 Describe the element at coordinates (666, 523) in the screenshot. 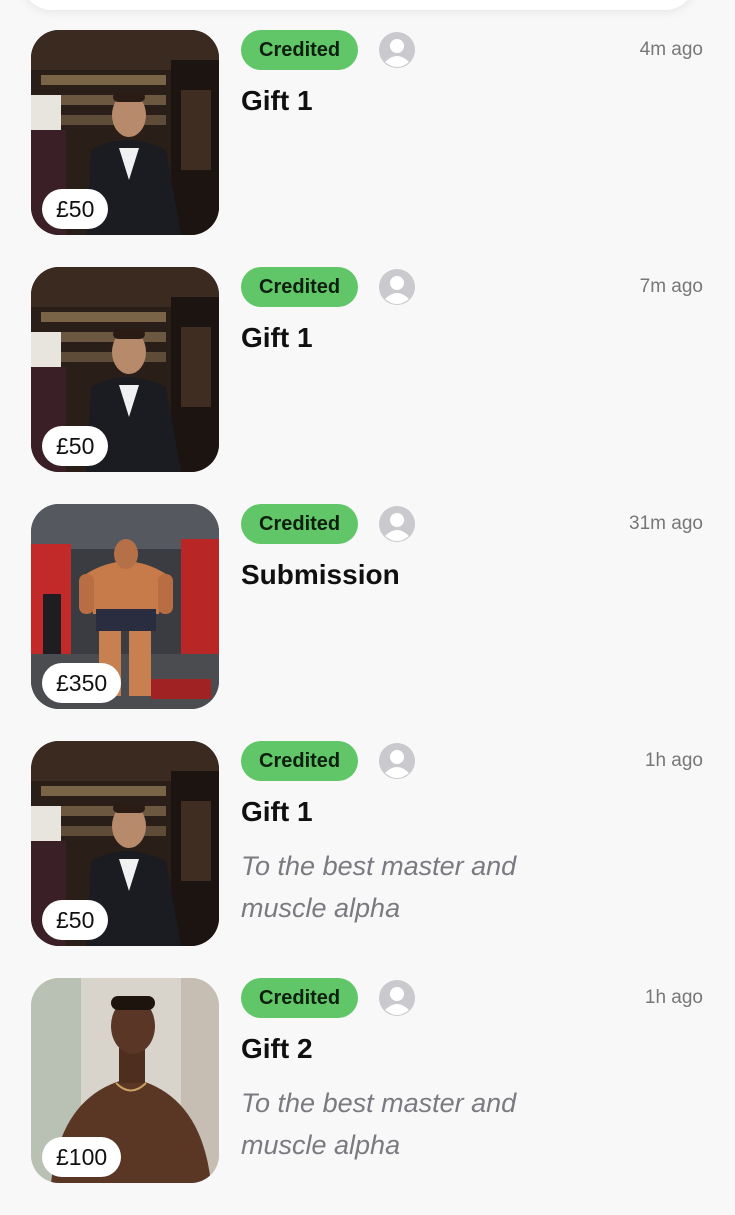

I see `timestamp: 31m ago` at that location.